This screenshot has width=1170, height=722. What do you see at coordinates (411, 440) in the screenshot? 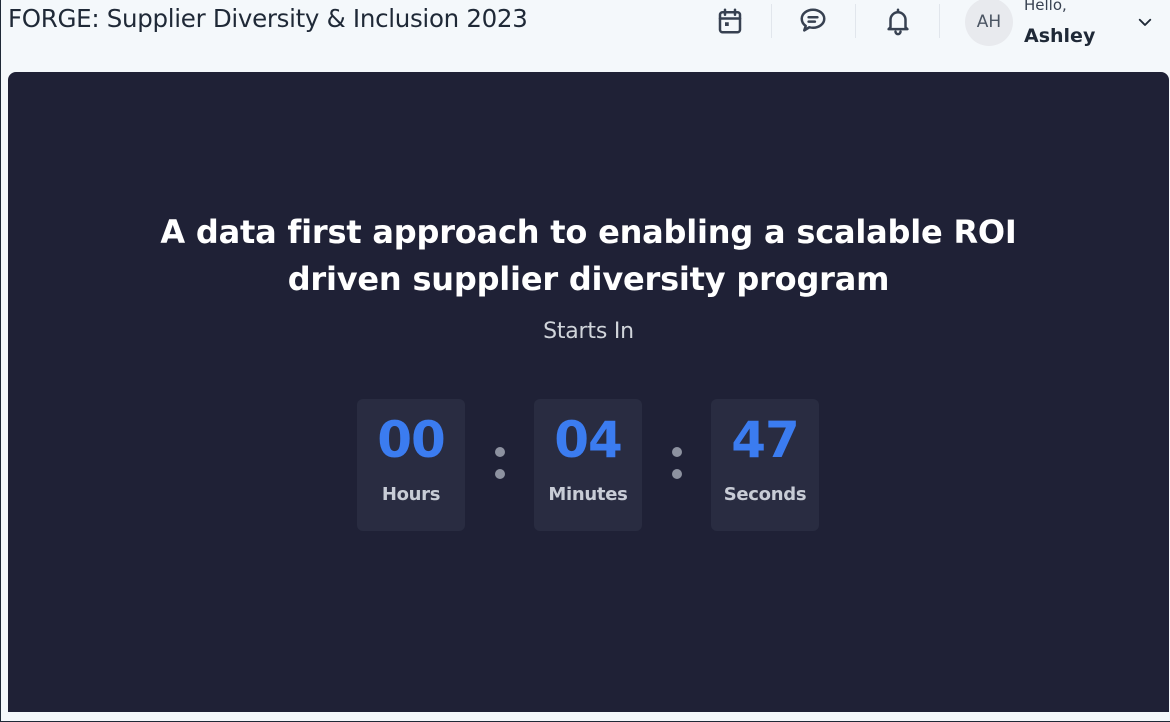
I see `hours-value: 00` at bounding box center [411, 440].